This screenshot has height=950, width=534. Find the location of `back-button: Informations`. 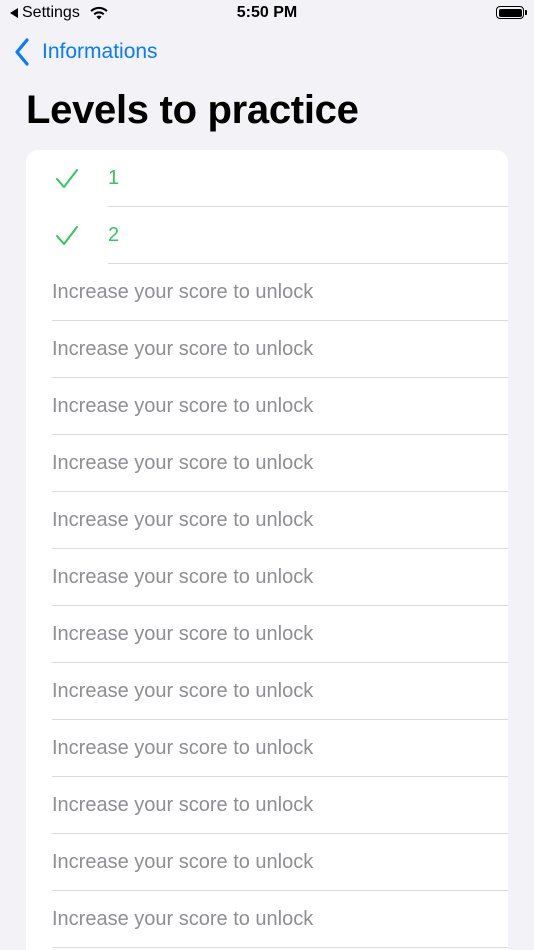

back-button: Informations is located at coordinates (86, 52).